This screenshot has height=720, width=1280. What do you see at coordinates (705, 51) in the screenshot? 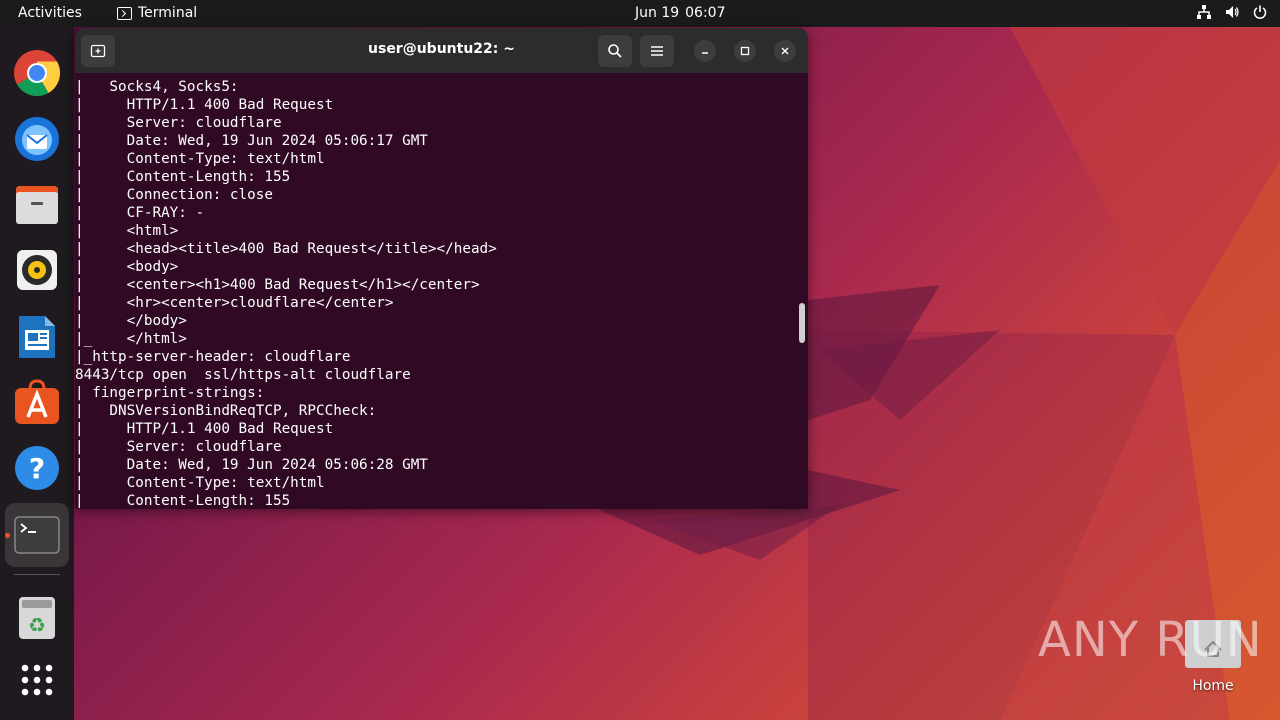
I see `minimize-button` at bounding box center [705, 51].